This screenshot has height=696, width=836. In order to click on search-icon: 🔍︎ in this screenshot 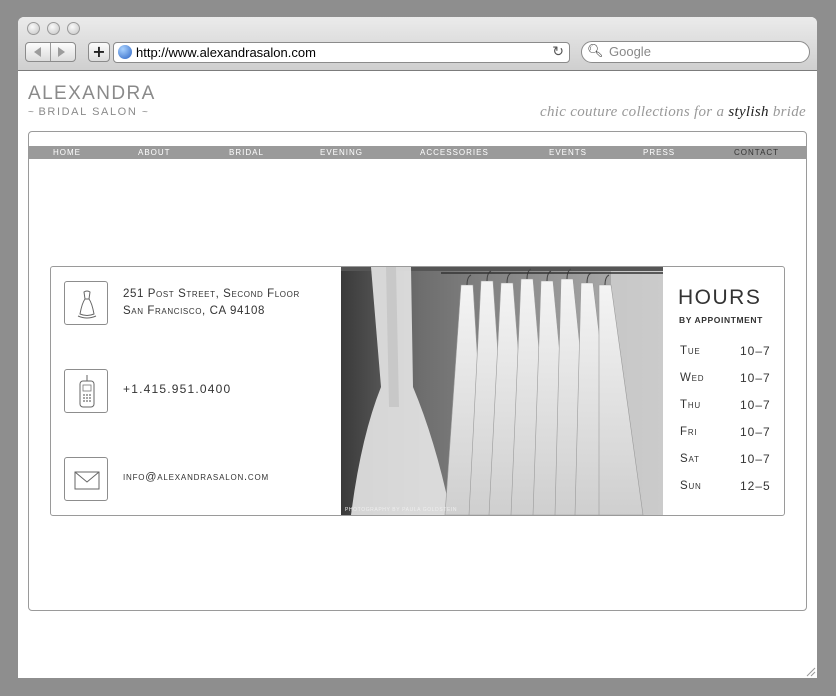, I will do `click(595, 51)`.